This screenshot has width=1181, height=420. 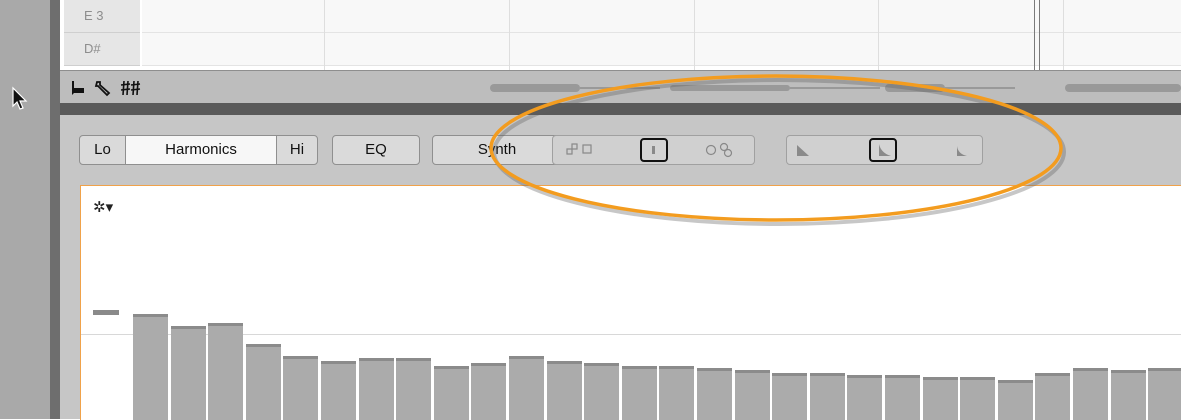 What do you see at coordinates (103, 207) in the screenshot?
I see `gear-icon: ✲▾` at bounding box center [103, 207].